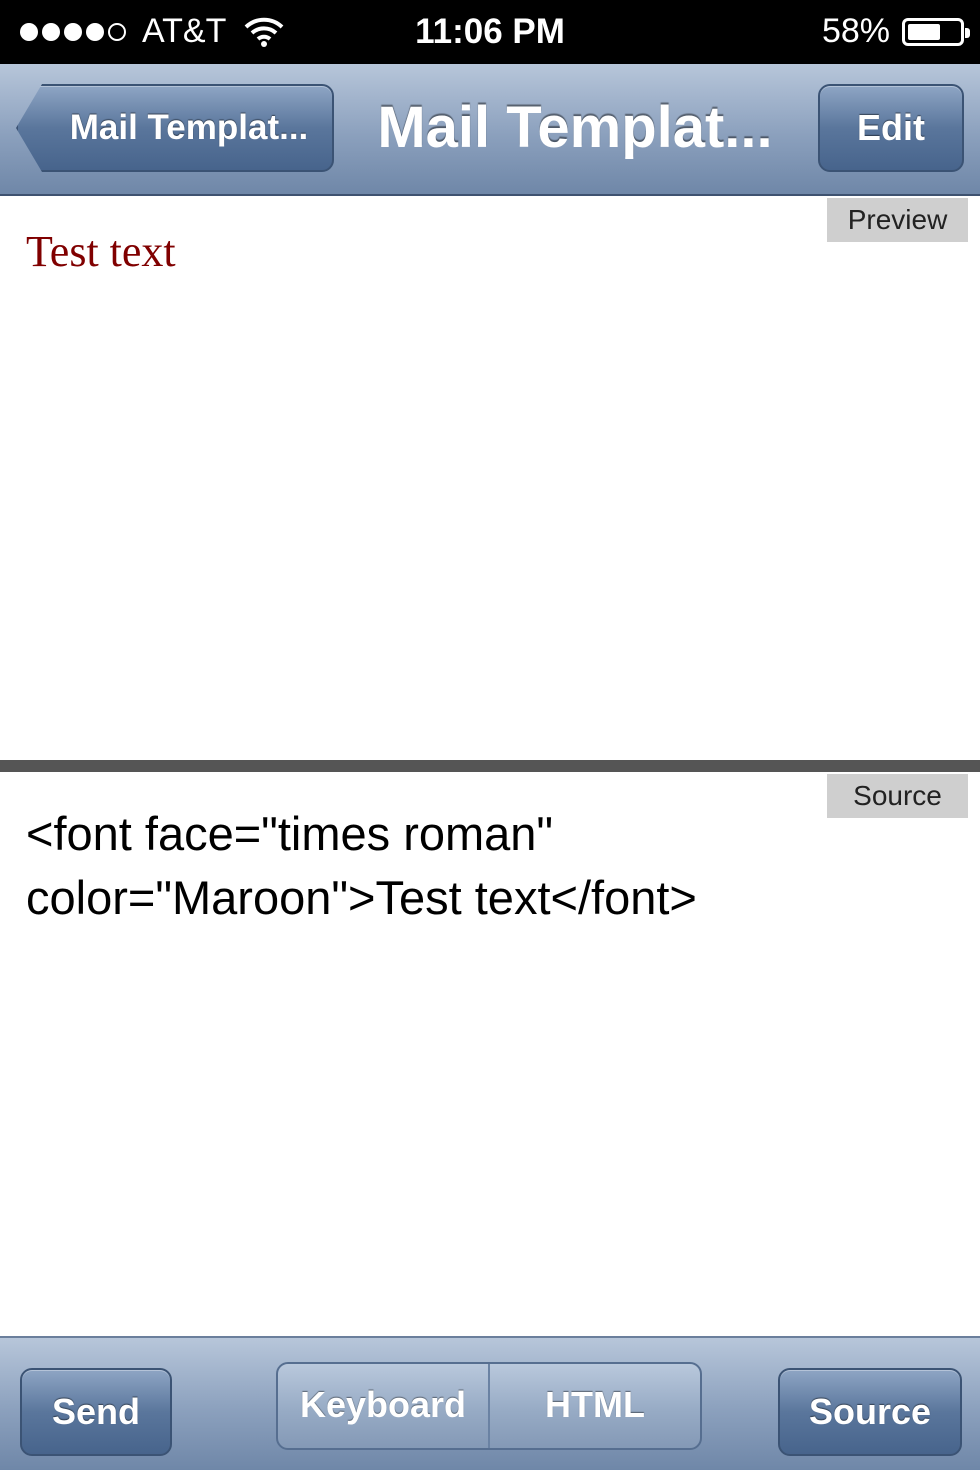 Image resolution: width=980 pixels, height=1470 pixels. I want to click on preview-tag: Preview, so click(897, 220).